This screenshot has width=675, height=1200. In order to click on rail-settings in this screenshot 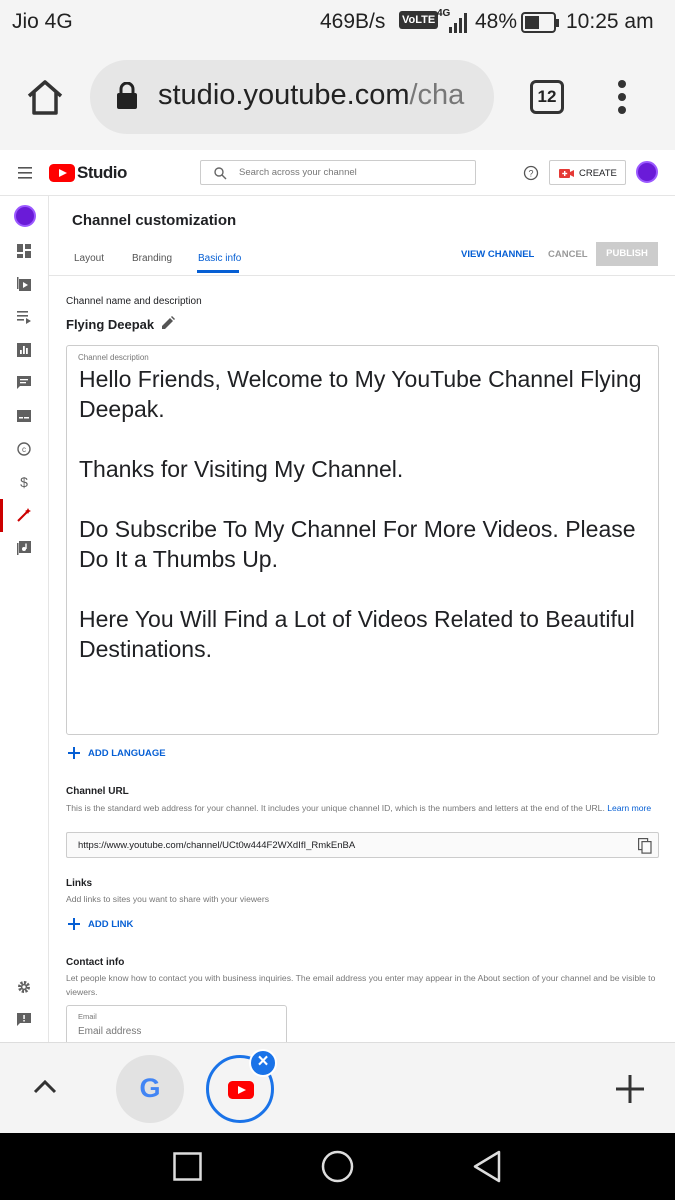, I will do `click(24, 987)`.